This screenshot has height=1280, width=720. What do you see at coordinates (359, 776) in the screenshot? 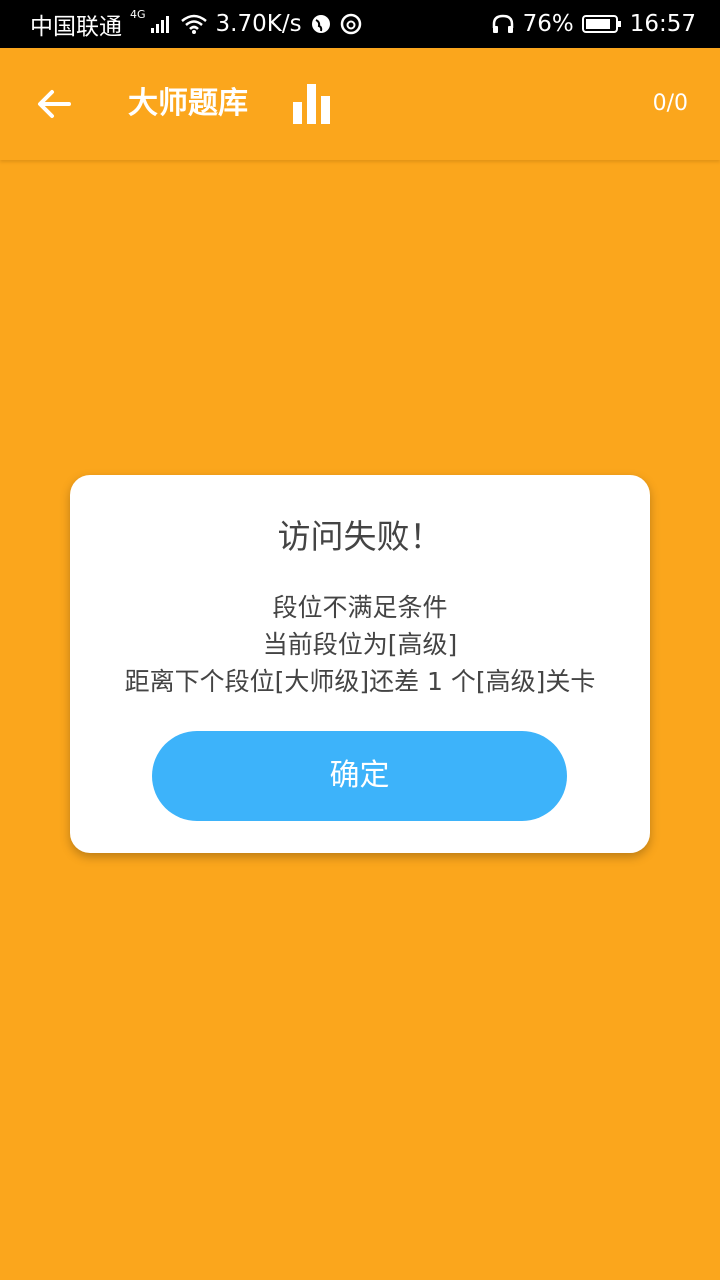
I see `confirm-button: 确定` at bounding box center [359, 776].